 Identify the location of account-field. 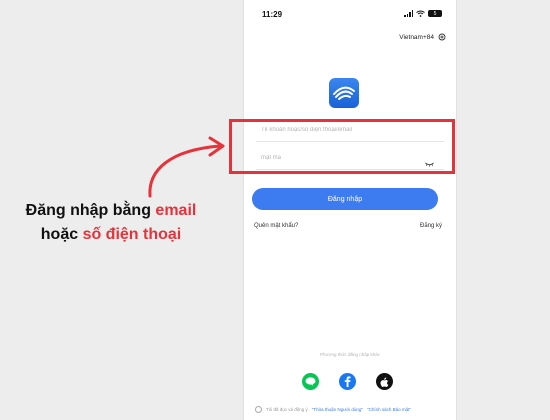
(350, 130).